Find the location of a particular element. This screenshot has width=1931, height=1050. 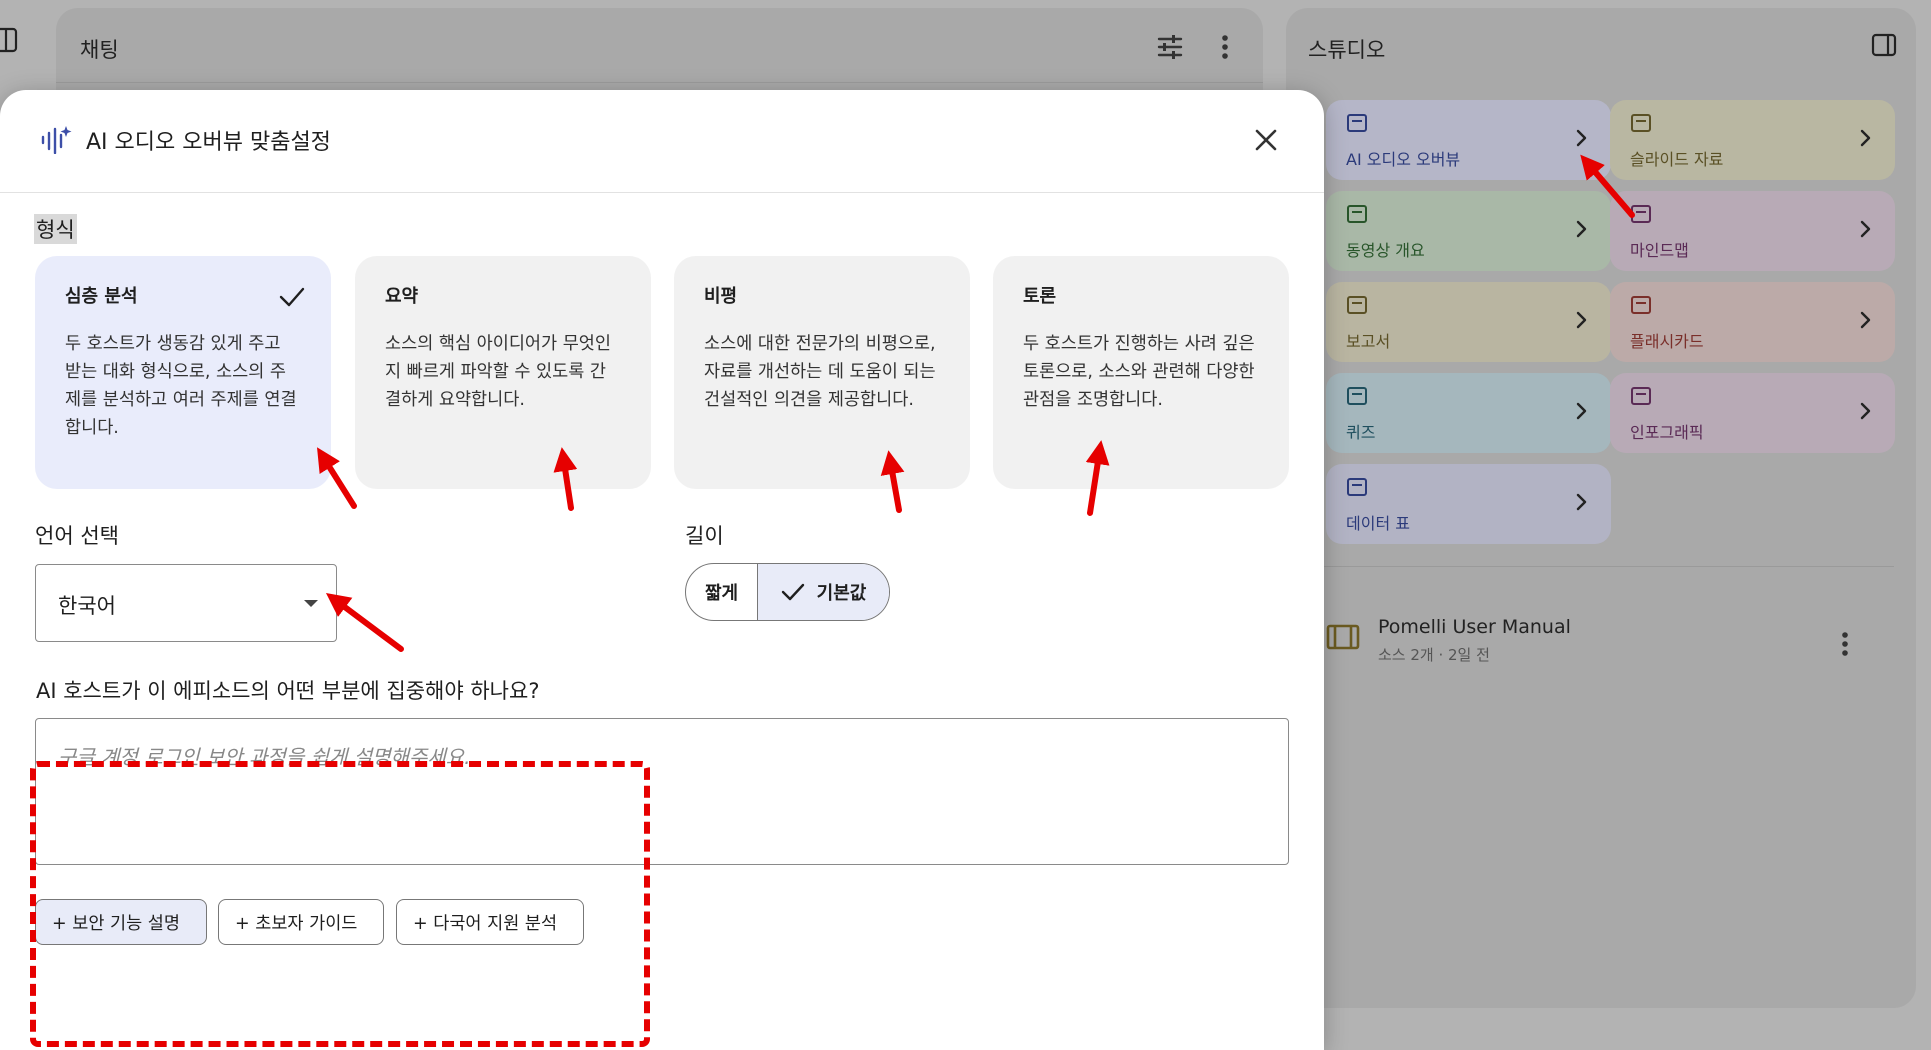

length-short-button: 짧게 is located at coordinates (722, 592).